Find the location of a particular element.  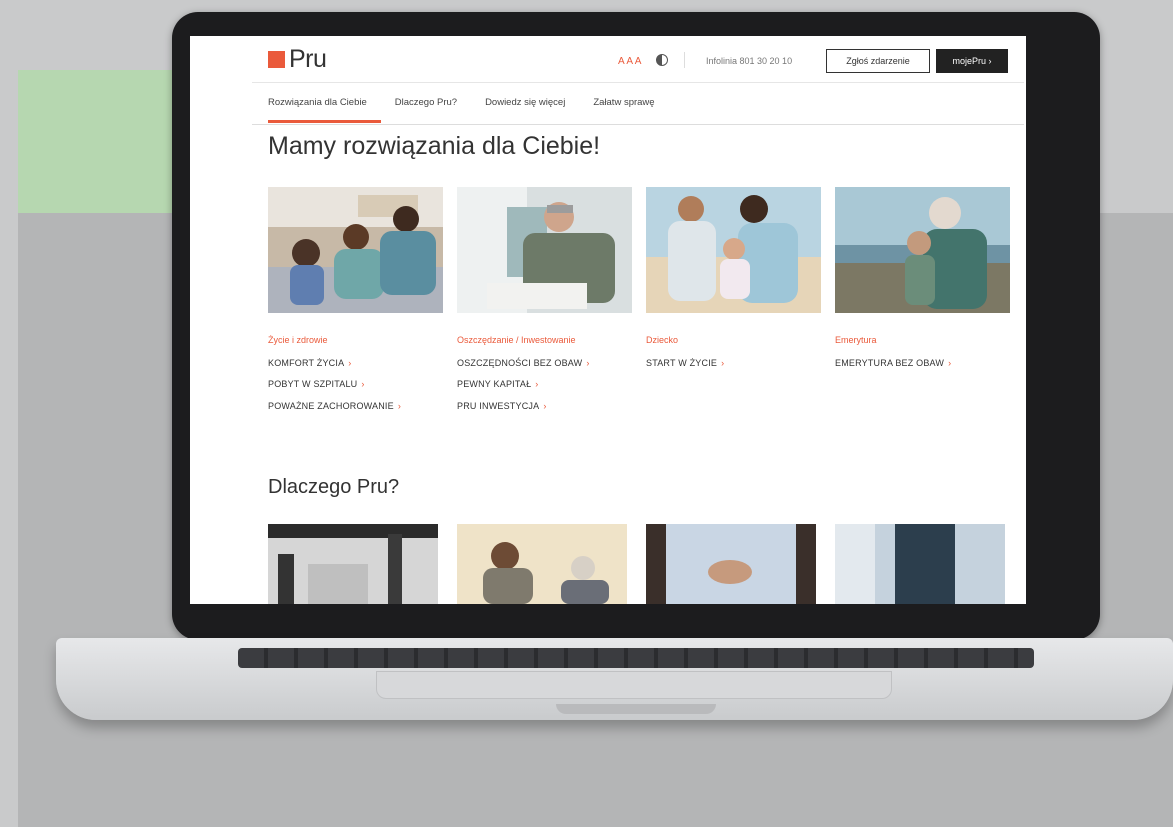

laptop-keyboard is located at coordinates (636, 658).